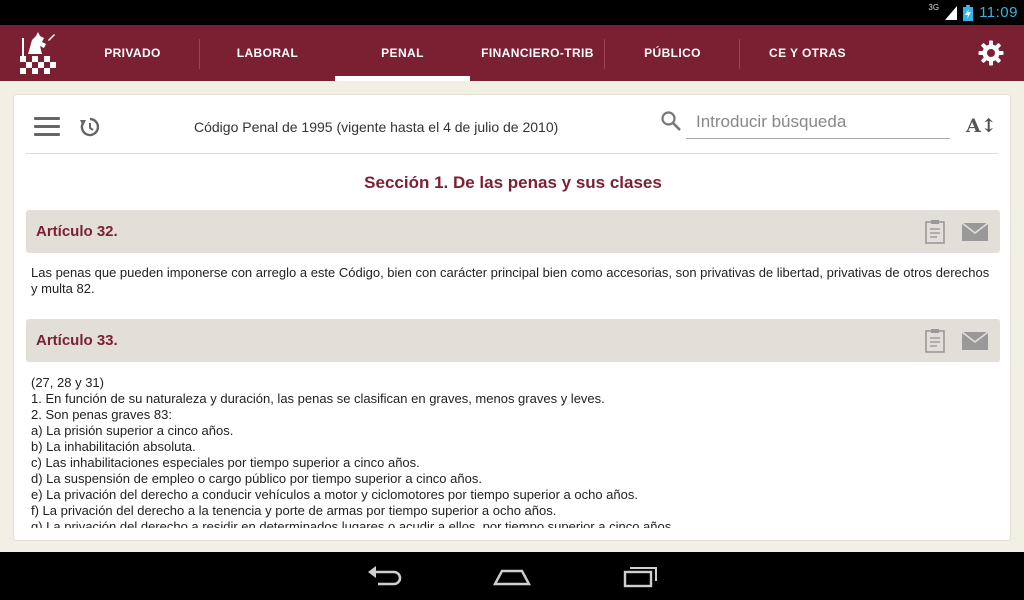 This screenshot has width=1024, height=600. I want to click on system-nav-bar, so click(512, 576).